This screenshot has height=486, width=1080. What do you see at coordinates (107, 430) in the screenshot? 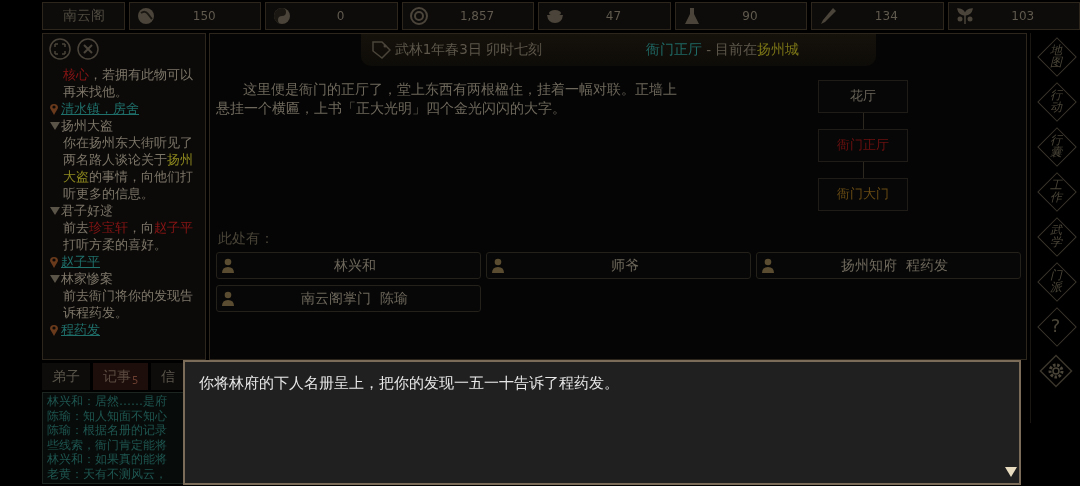
I see `log-line: 陈瑜：根据名册的记录` at bounding box center [107, 430].